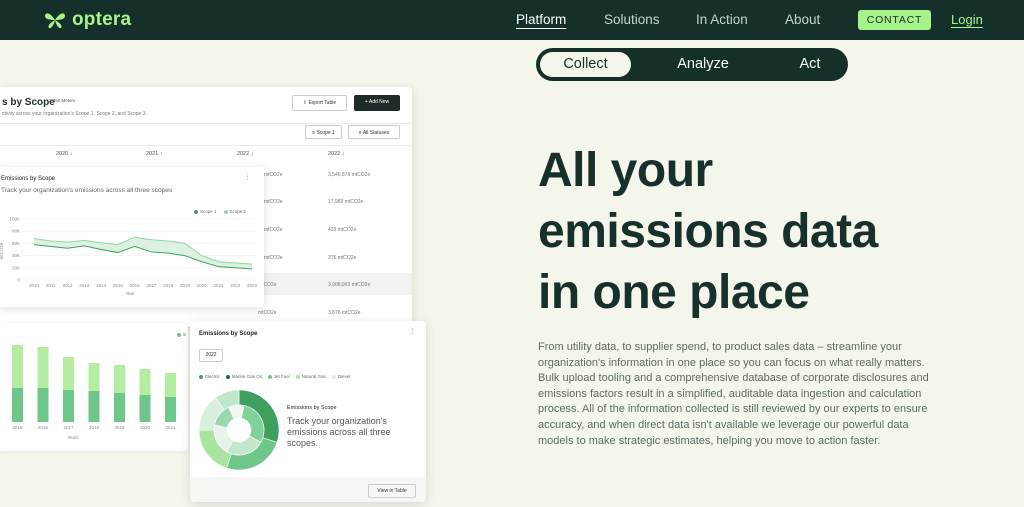  Describe the element at coordinates (206, 145) in the screenshot. I see `header-divider` at that location.